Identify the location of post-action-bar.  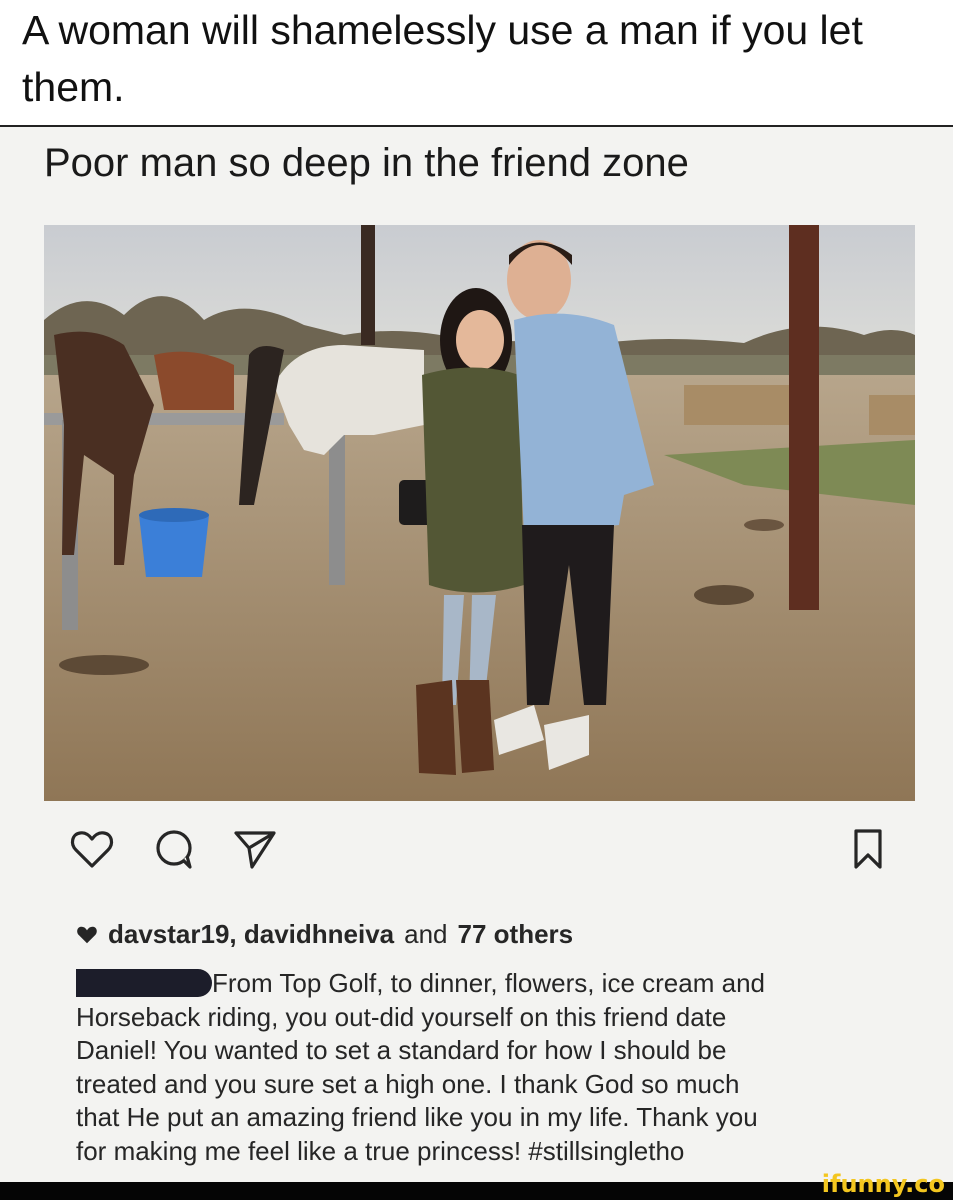
(479, 852).